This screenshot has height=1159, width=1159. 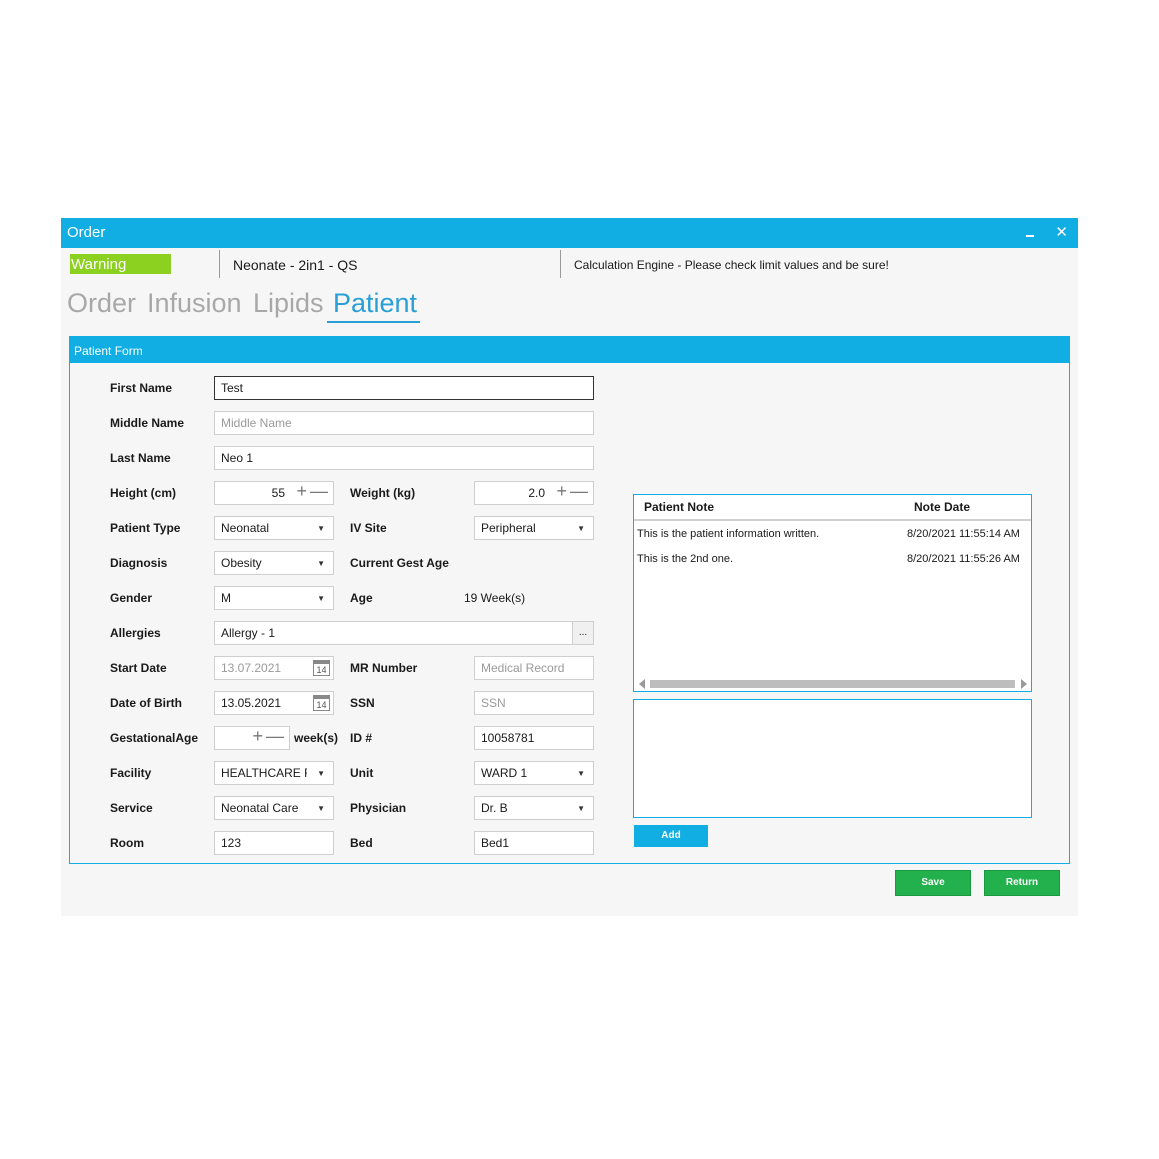 What do you see at coordinates (504, 773) in the screenshot?
I see `unit-value: WARD 1` at bounding box center [504, 773].